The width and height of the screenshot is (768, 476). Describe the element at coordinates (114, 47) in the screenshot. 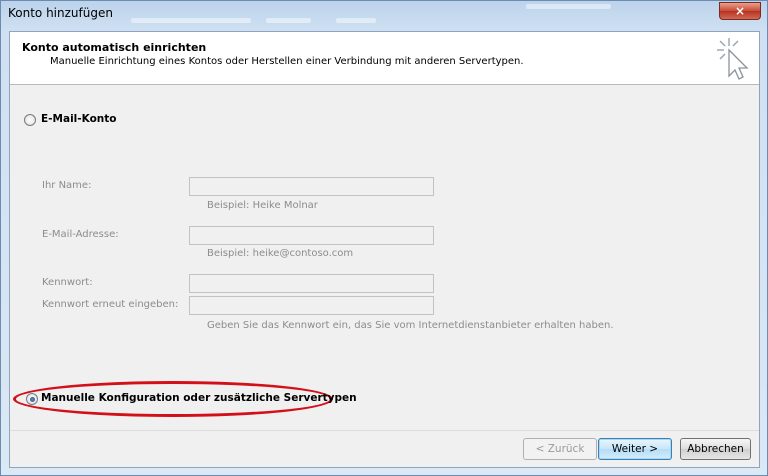

I see `page-title: Konto automatisch einrichten` at that location.